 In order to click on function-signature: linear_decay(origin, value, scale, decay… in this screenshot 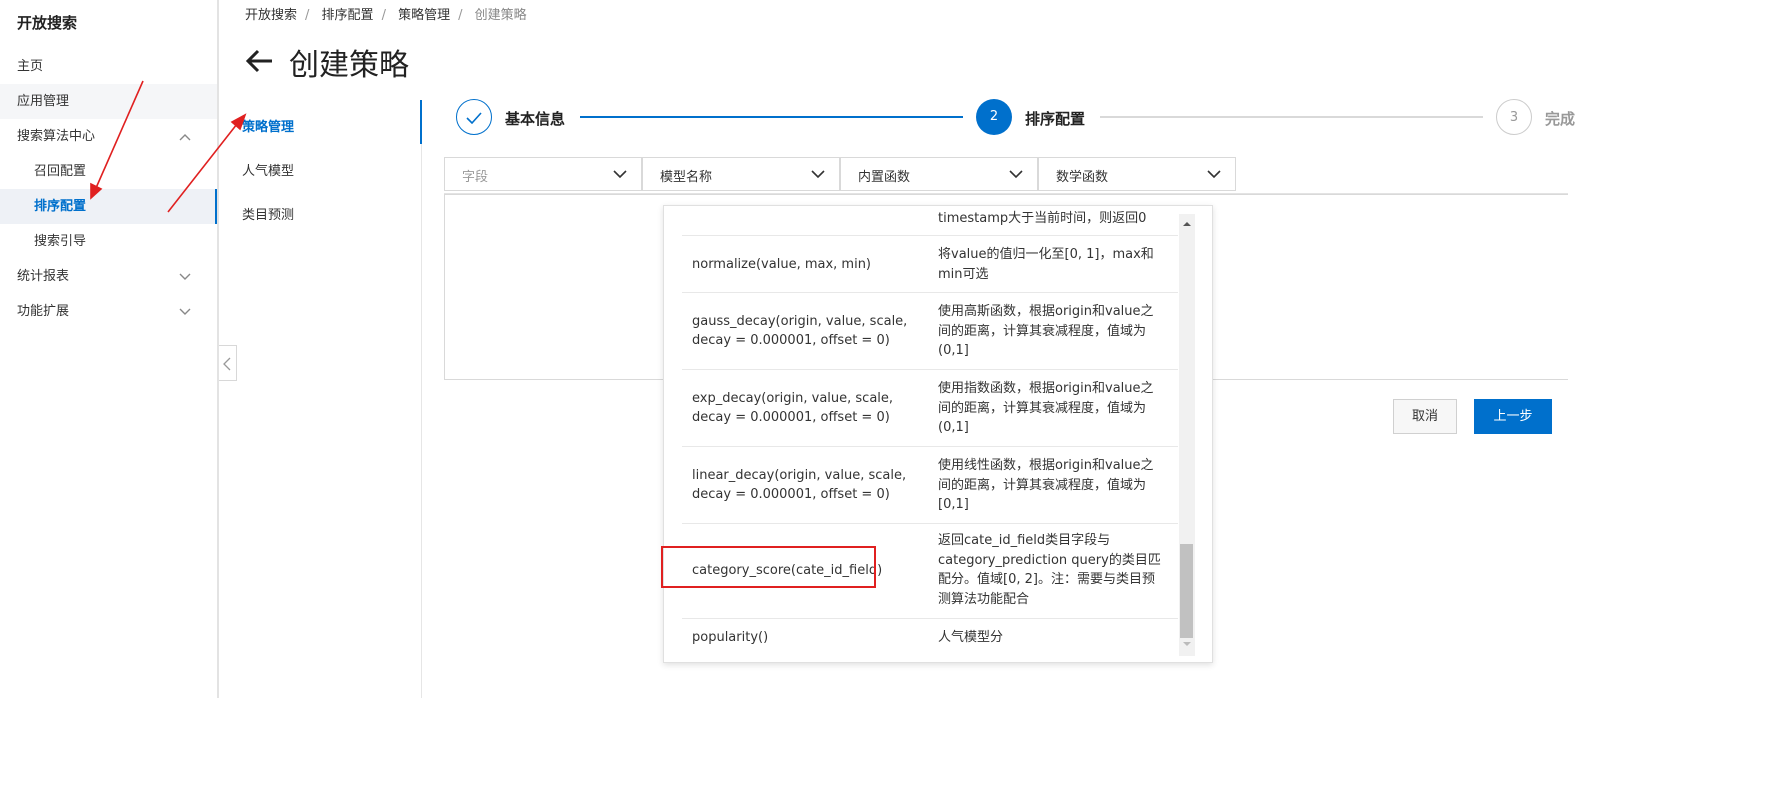, I will do `click(799, 485)`.